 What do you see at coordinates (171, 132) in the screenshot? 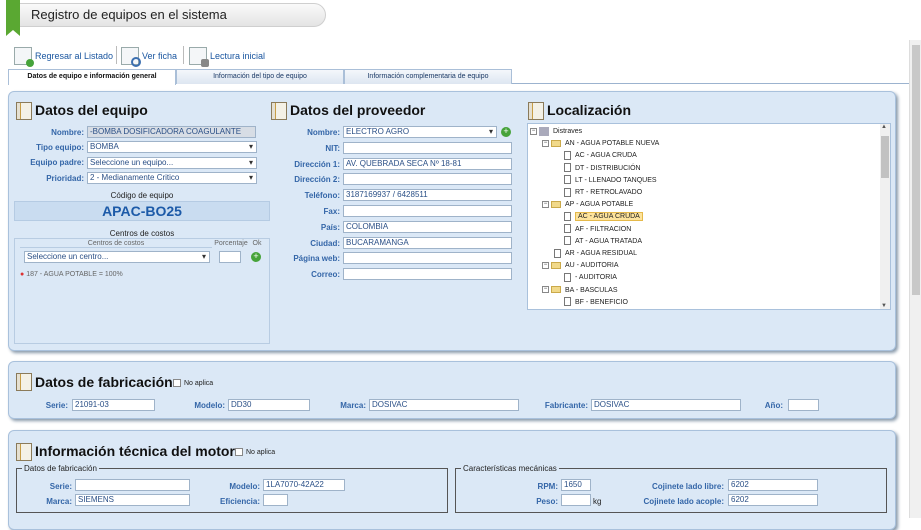
I see `equipment-name-field: -BOMBA DOSIFICADORA COAGULANTE` at bounding box center [171, 132].